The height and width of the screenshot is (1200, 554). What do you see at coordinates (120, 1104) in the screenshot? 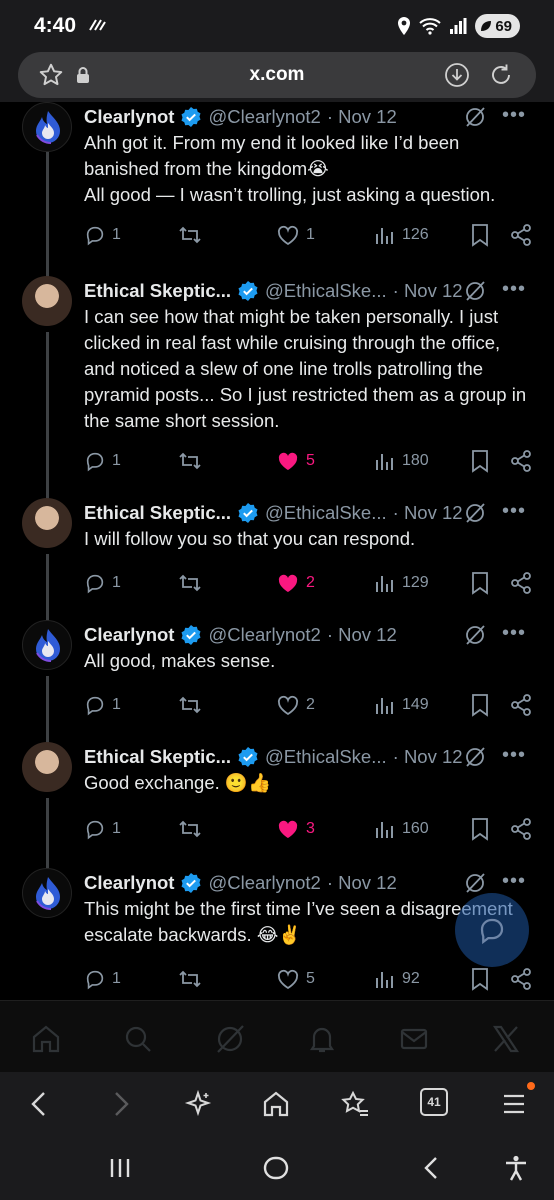
I see `forward-icon` at bounding box center [120, 1104].